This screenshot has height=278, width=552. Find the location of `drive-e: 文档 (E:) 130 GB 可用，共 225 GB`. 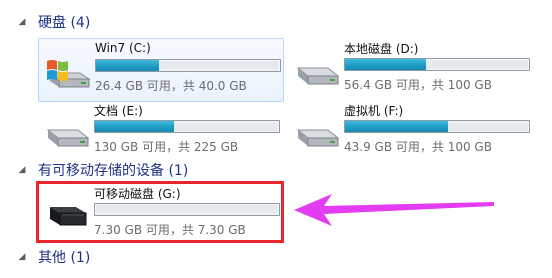

drive-e: 文档 (E:) 130 GB 可用，共 225 GB is located at coordinates (160, 131).